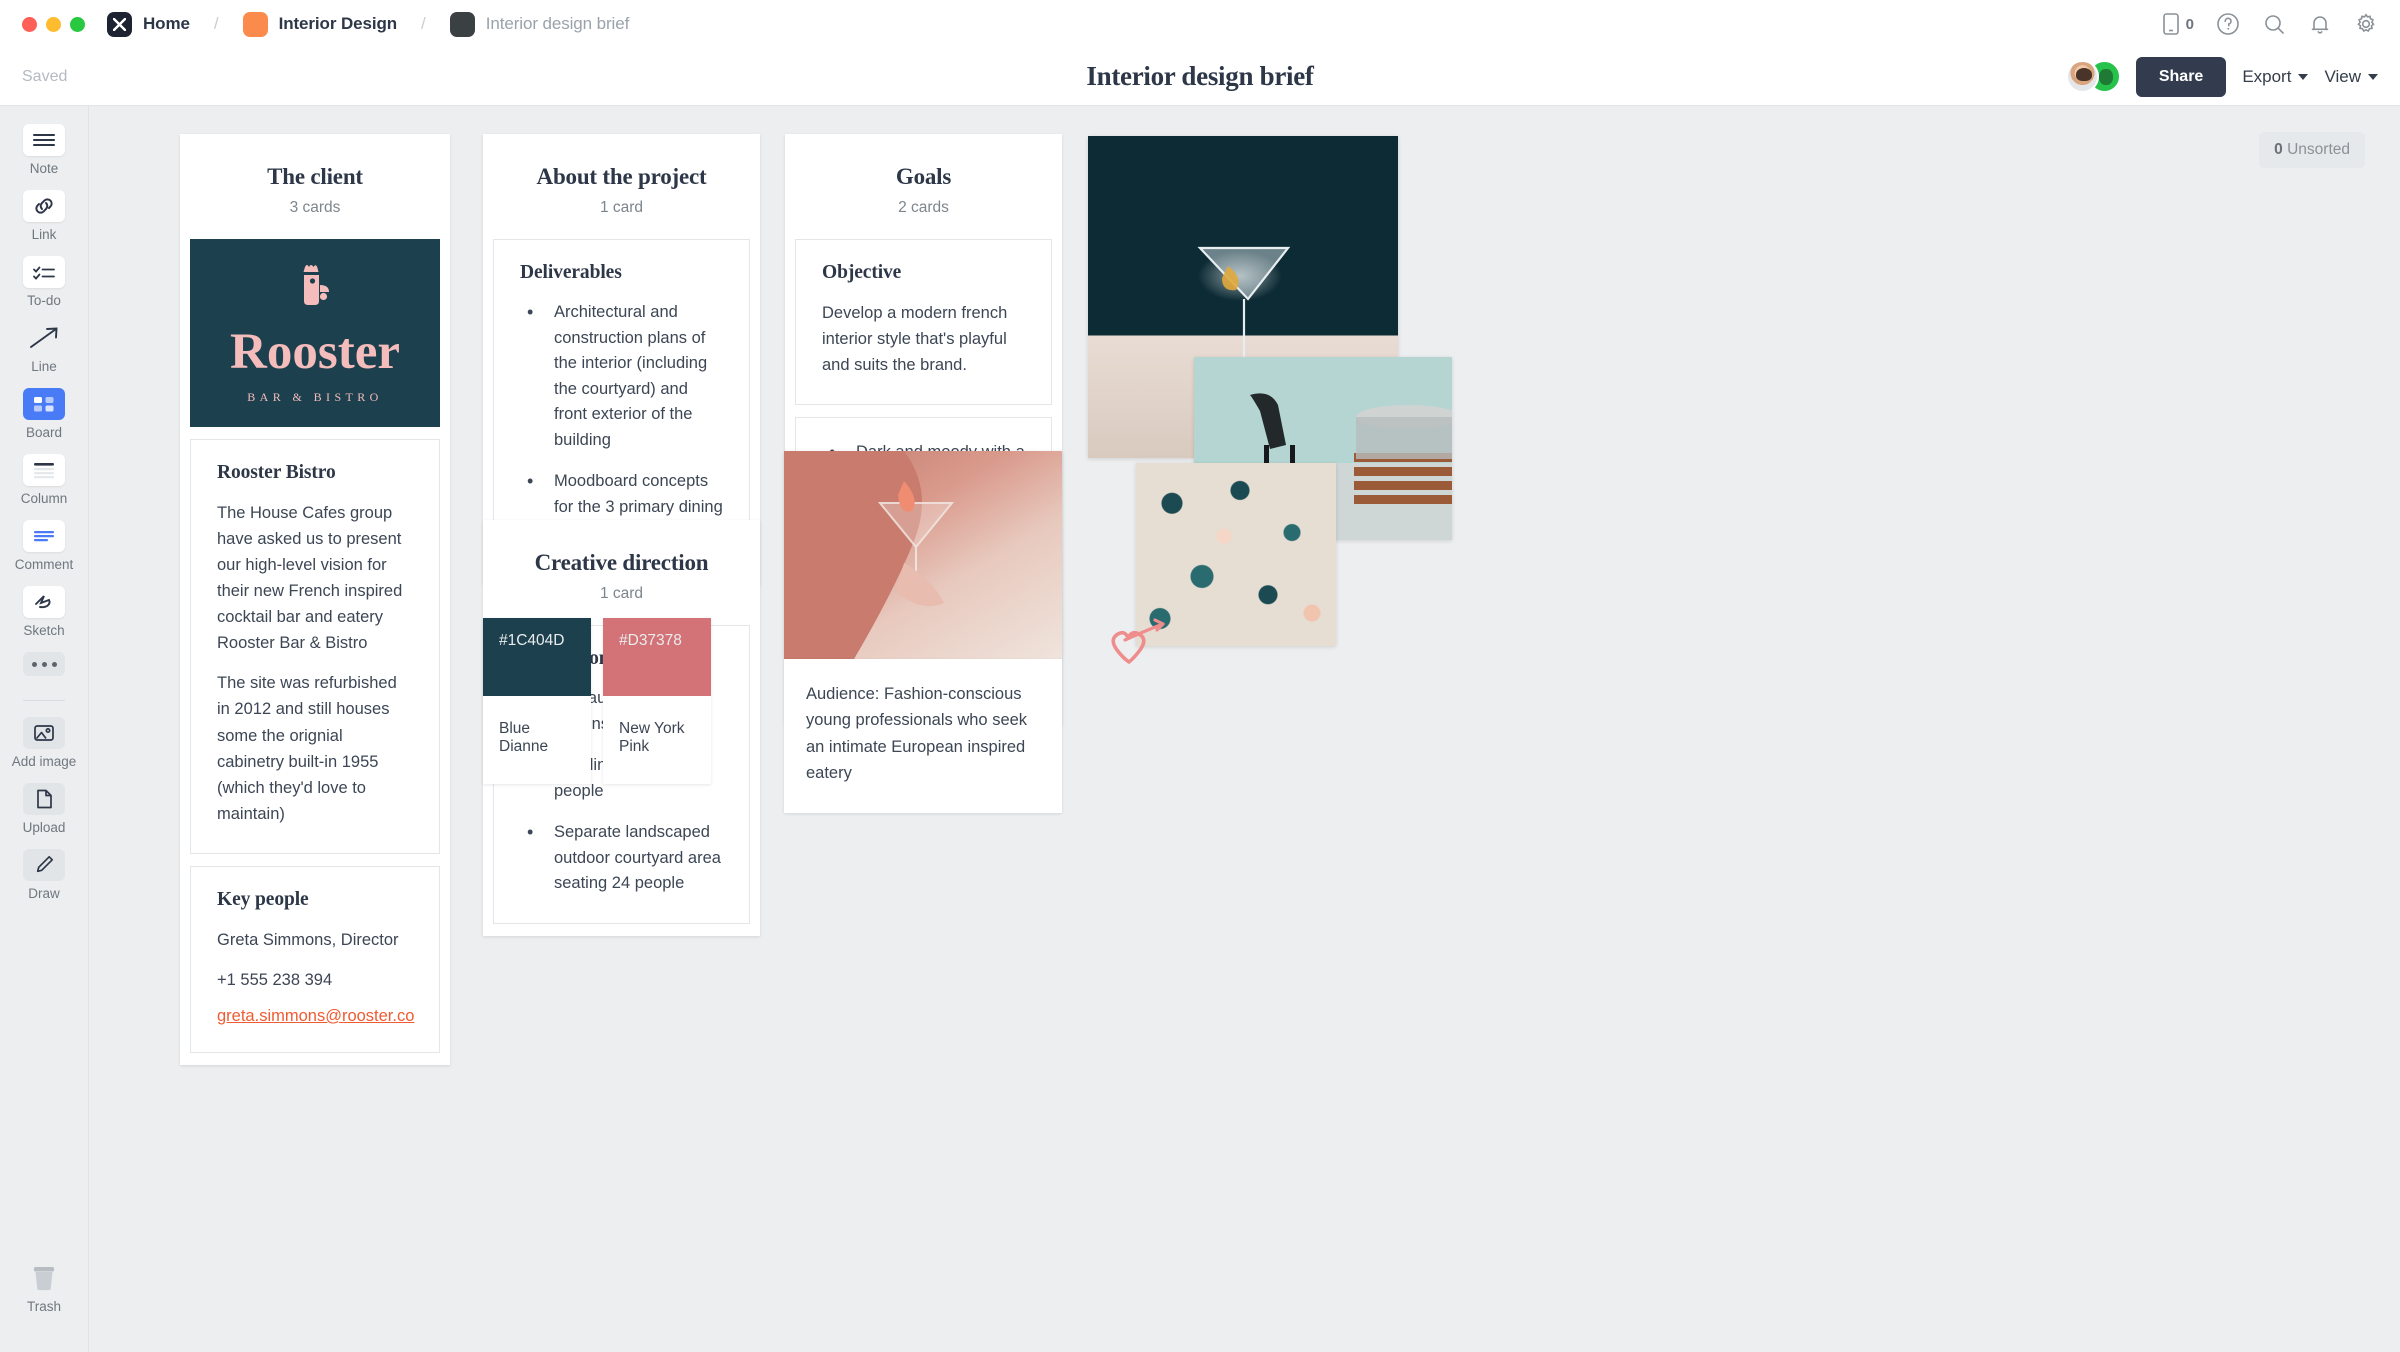  I want to click on column-title: Goals, so click(923, 176).